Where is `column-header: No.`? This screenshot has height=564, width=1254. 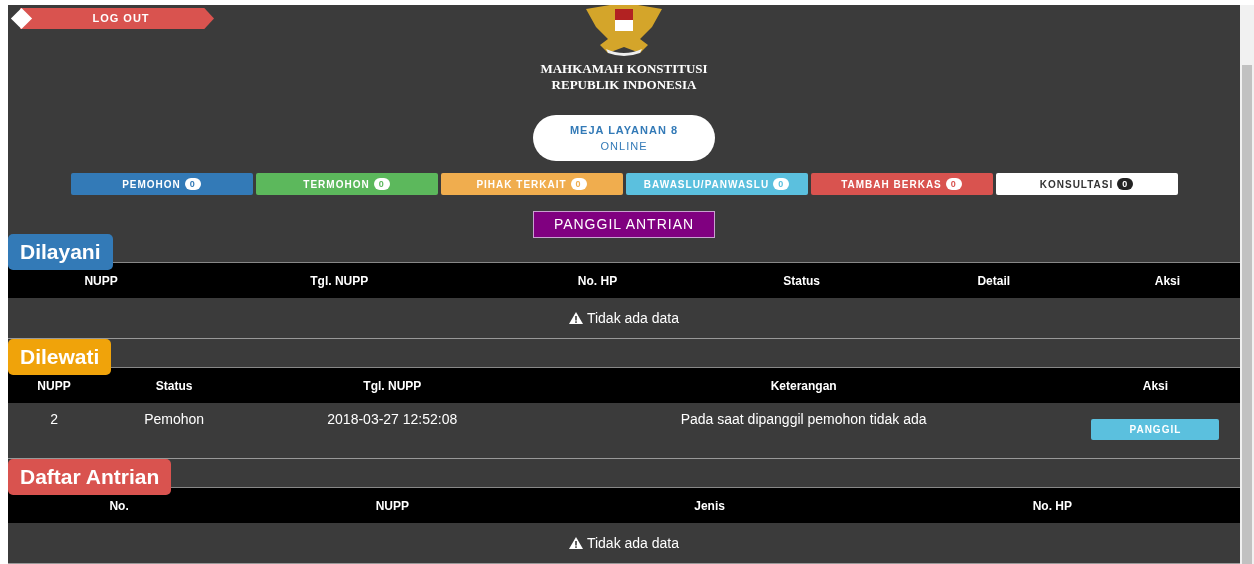 column-header: No. is located at coordinates (119, 506).